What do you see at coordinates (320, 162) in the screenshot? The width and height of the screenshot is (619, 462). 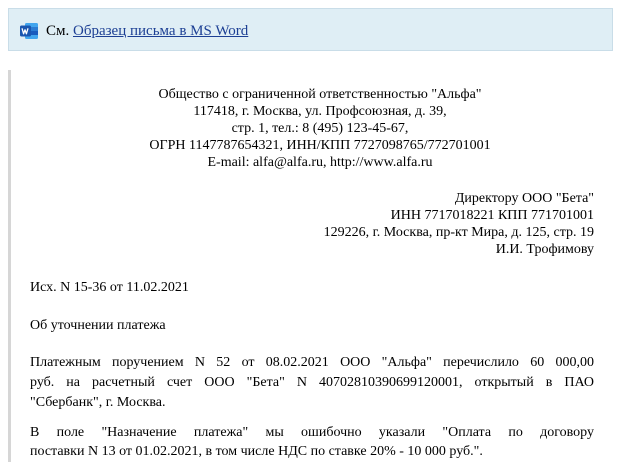 I see `sender-contacts: E-mail: alfa@alfa.ru, http://www.alfa.ru` at bounding box center [320, 162].